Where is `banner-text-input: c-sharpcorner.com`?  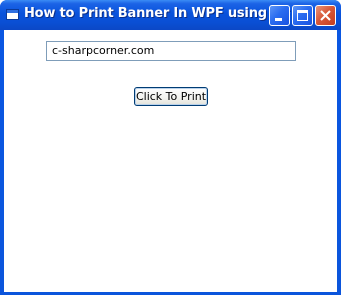 banner-text-input: c-sharpcorner.com is located at coordinates (171, 51).